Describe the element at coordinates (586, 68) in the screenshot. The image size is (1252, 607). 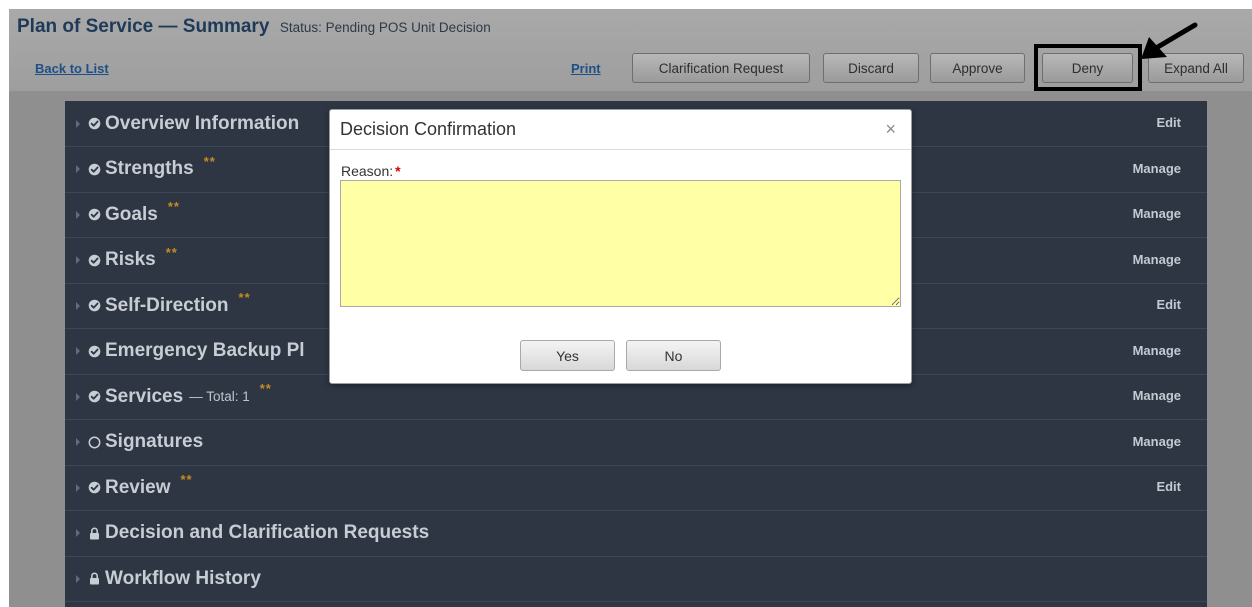
I see `print-link: Print` at that location.